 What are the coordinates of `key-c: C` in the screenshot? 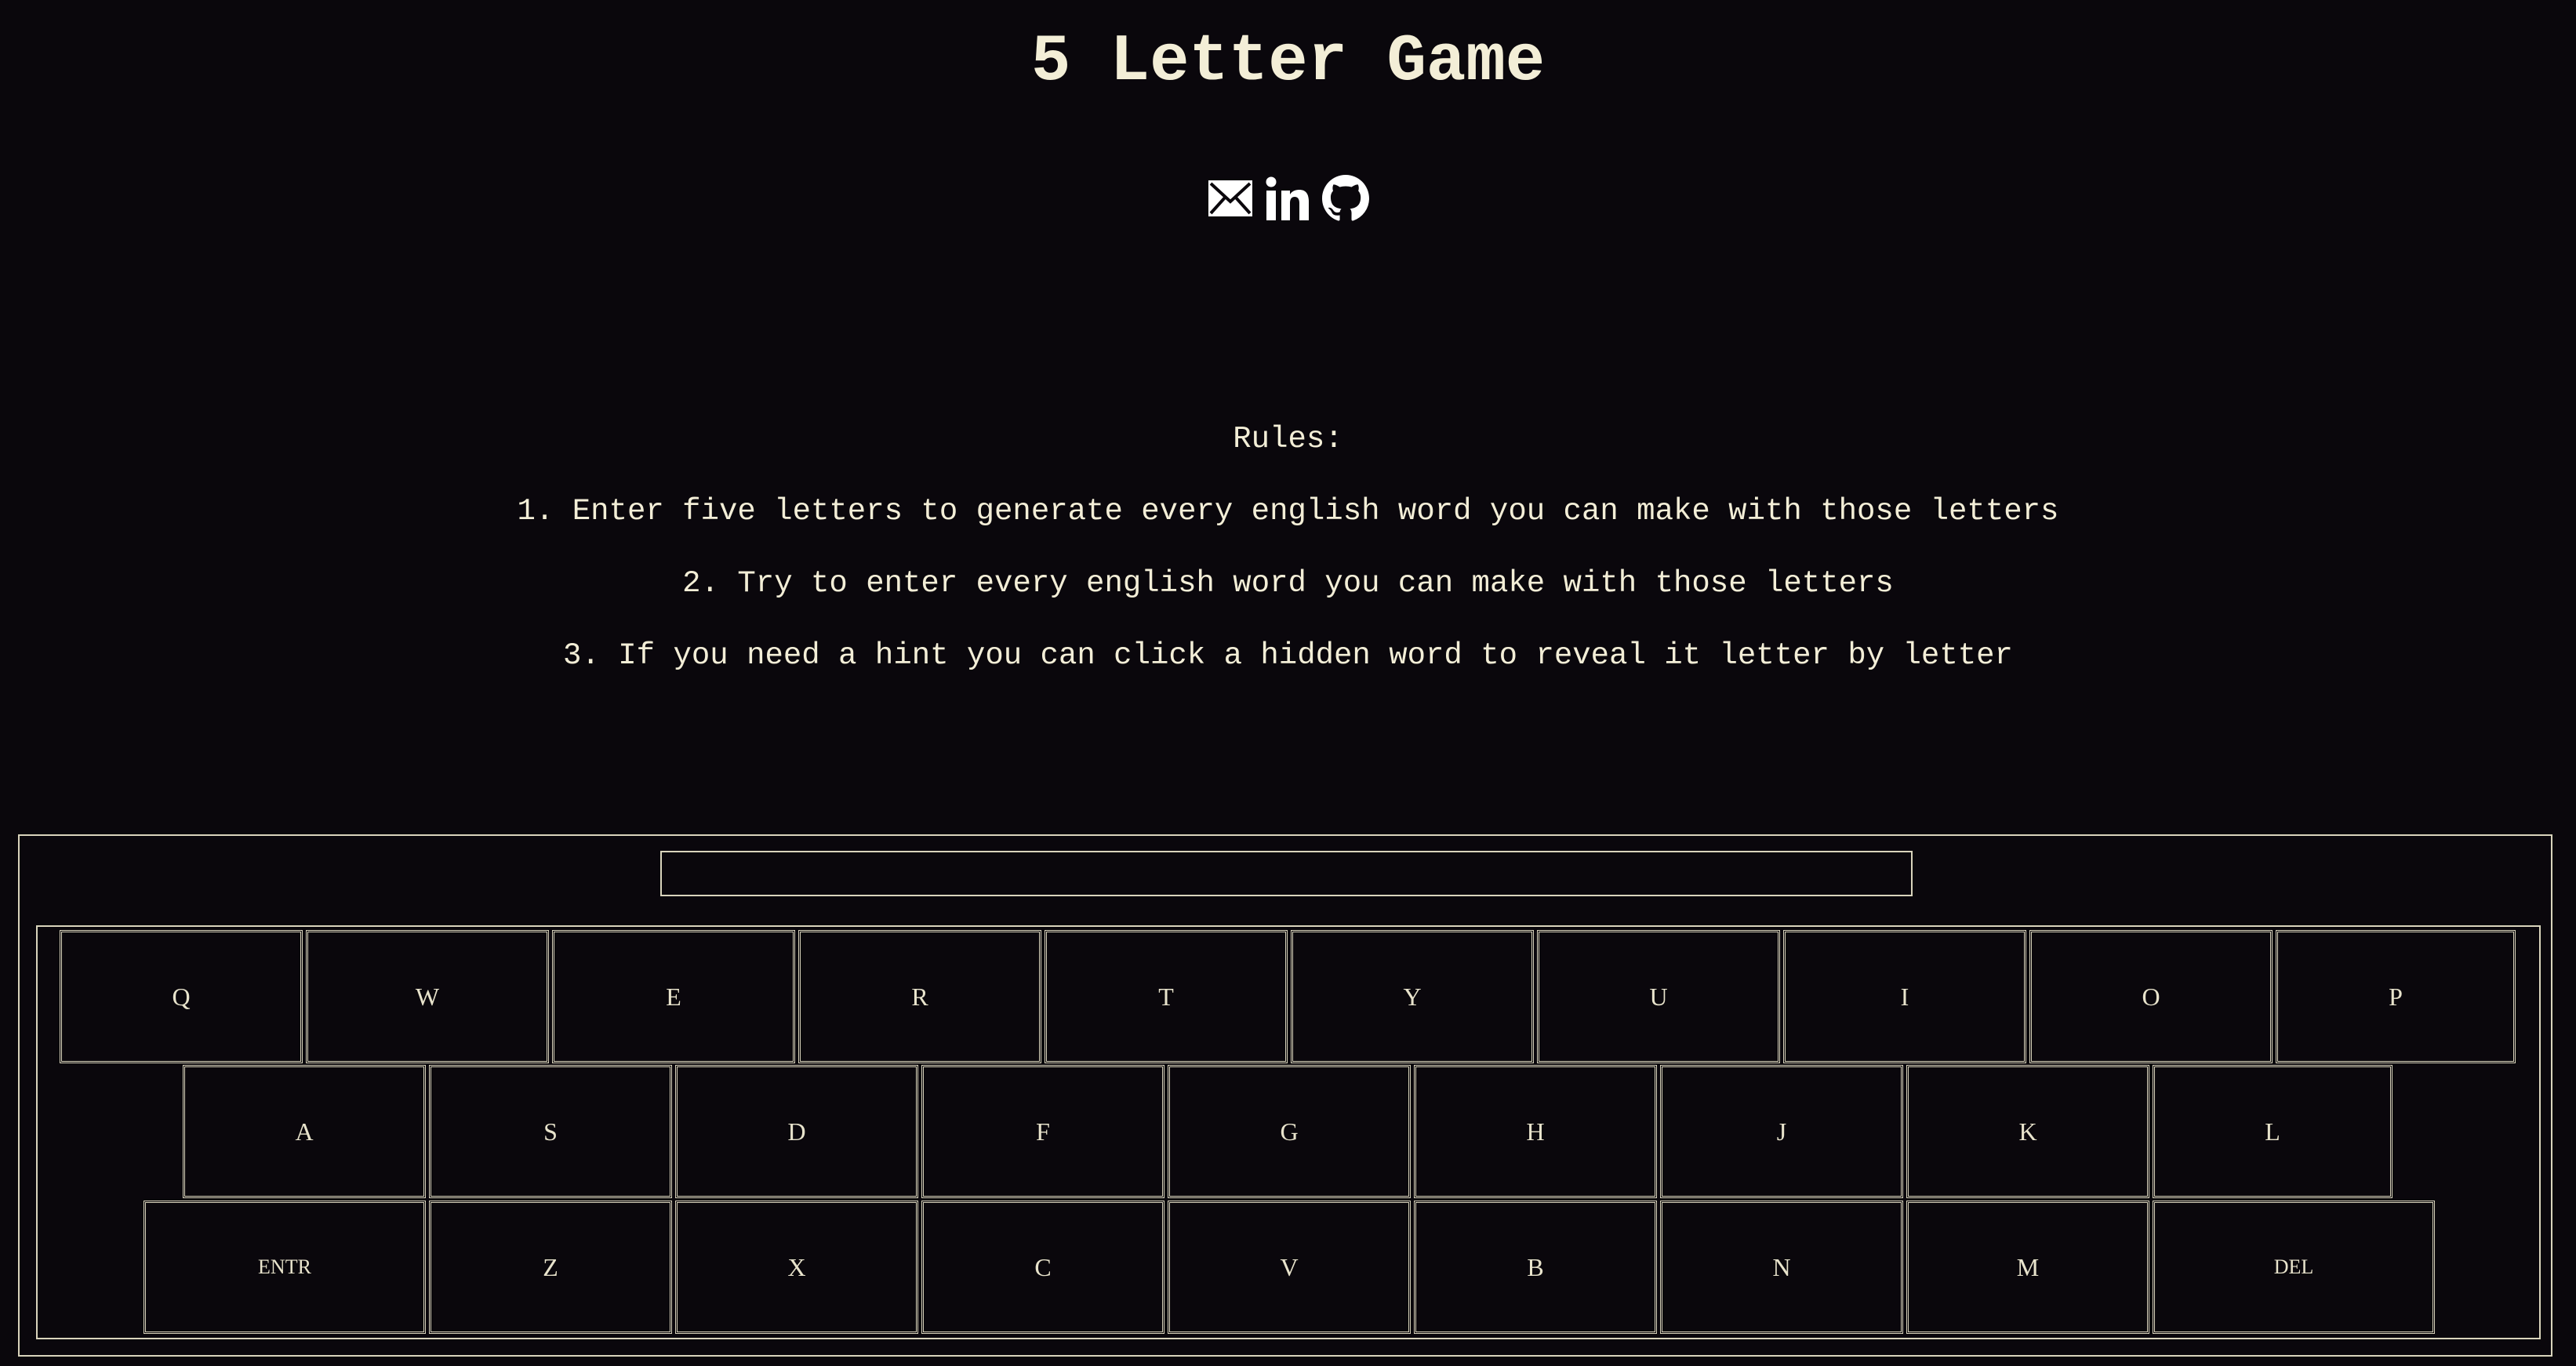 It's located at (1042, 1267).